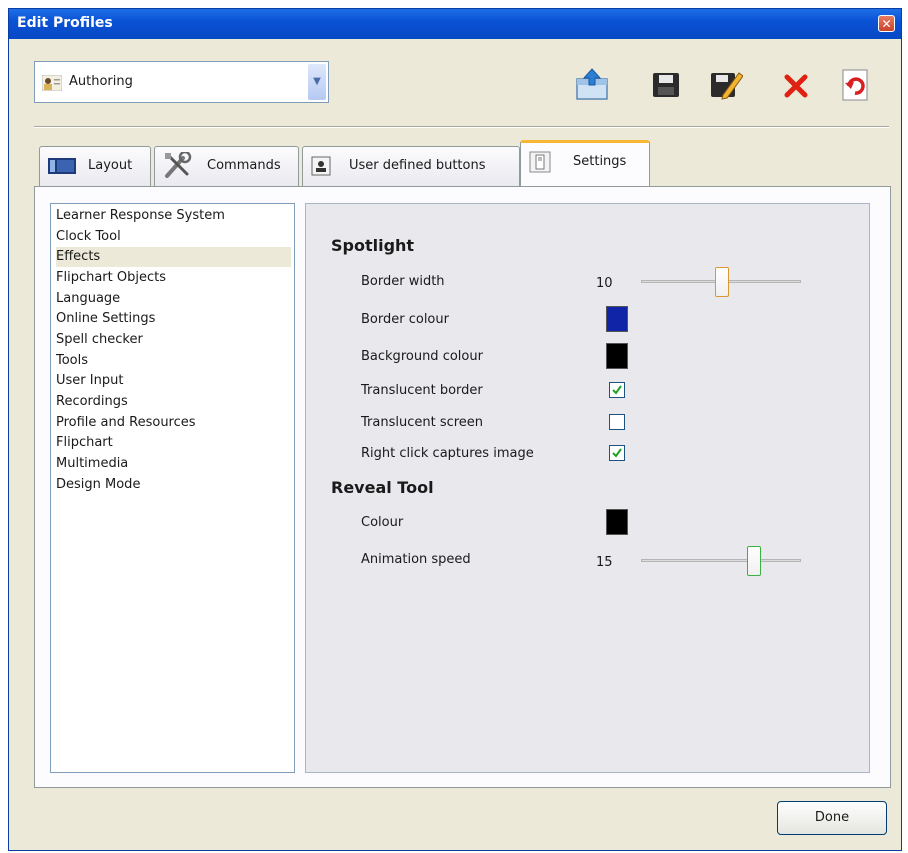 This screenshot has width=908, height=853. I want to click on profile-select-value: Authoring, so click(101, 81).